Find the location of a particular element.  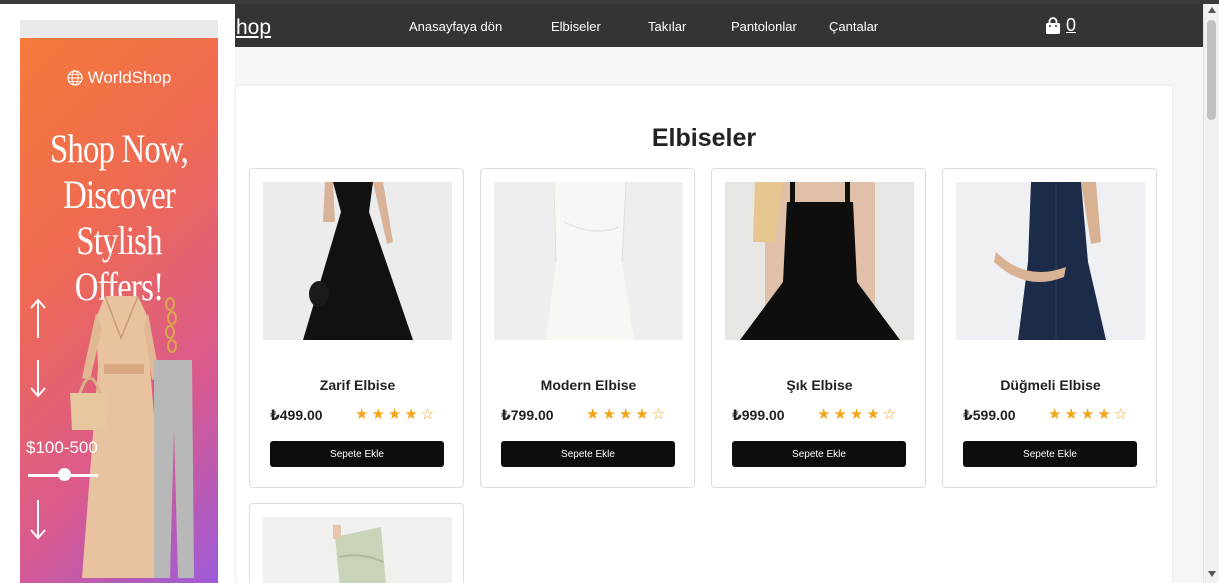

product-name: Zarif Elbise is located at coordinates (357, 385).